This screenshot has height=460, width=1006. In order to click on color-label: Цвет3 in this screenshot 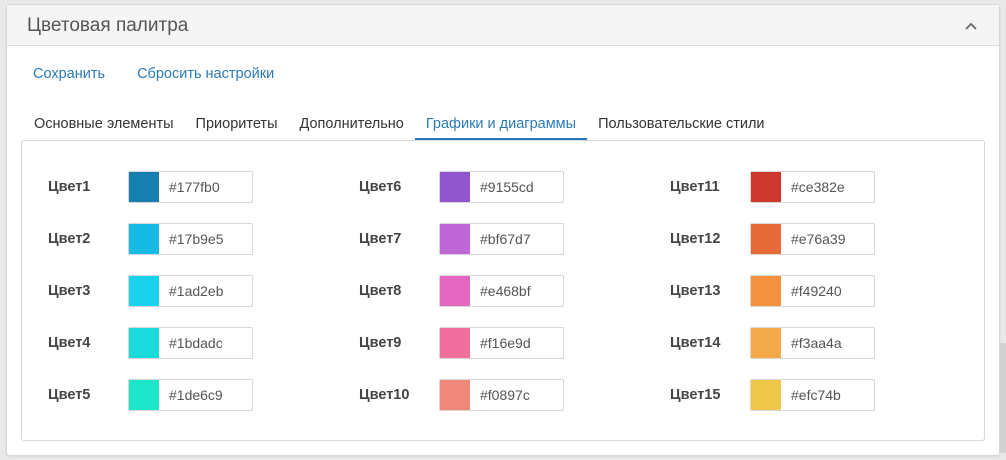, I will do `click(69, 291)`.